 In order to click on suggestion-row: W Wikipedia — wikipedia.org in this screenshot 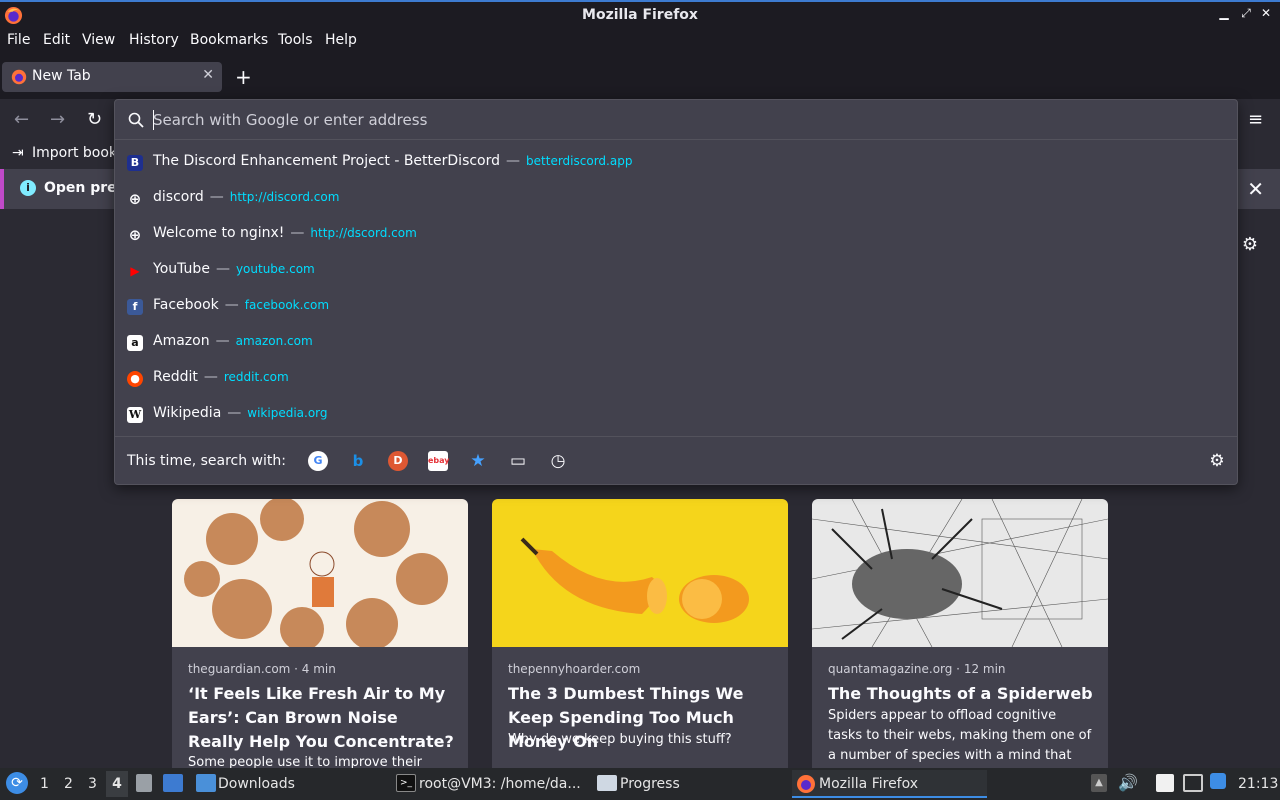, I will do `click(676, 415)`.